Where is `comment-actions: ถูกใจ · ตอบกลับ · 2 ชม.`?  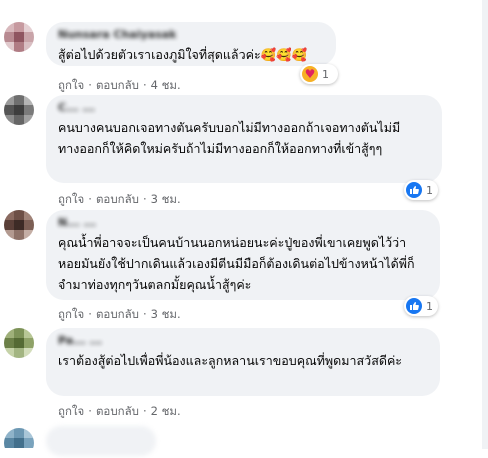 comment-actions: ถูกใจ · ตอบกลับ · 2 ชม. is located at coordinates (119, 412).